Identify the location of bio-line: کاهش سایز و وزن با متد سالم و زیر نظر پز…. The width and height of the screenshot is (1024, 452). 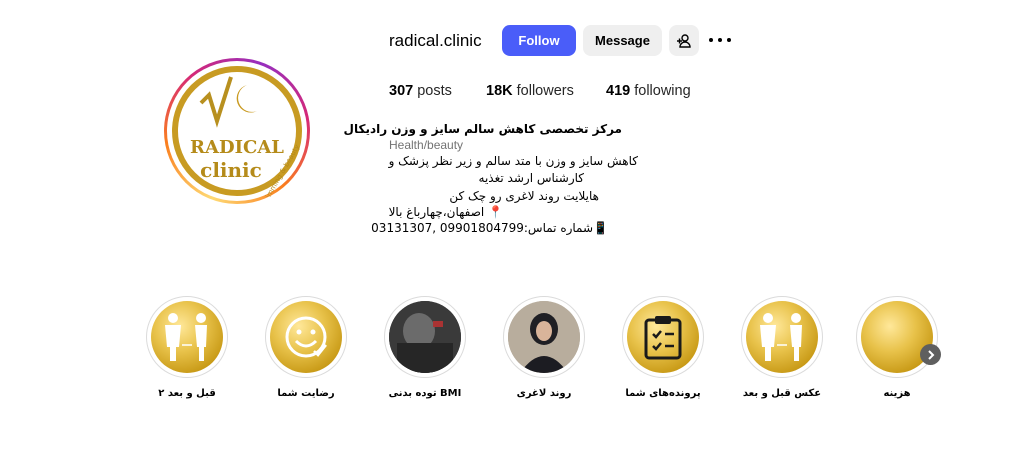
(513, 161).